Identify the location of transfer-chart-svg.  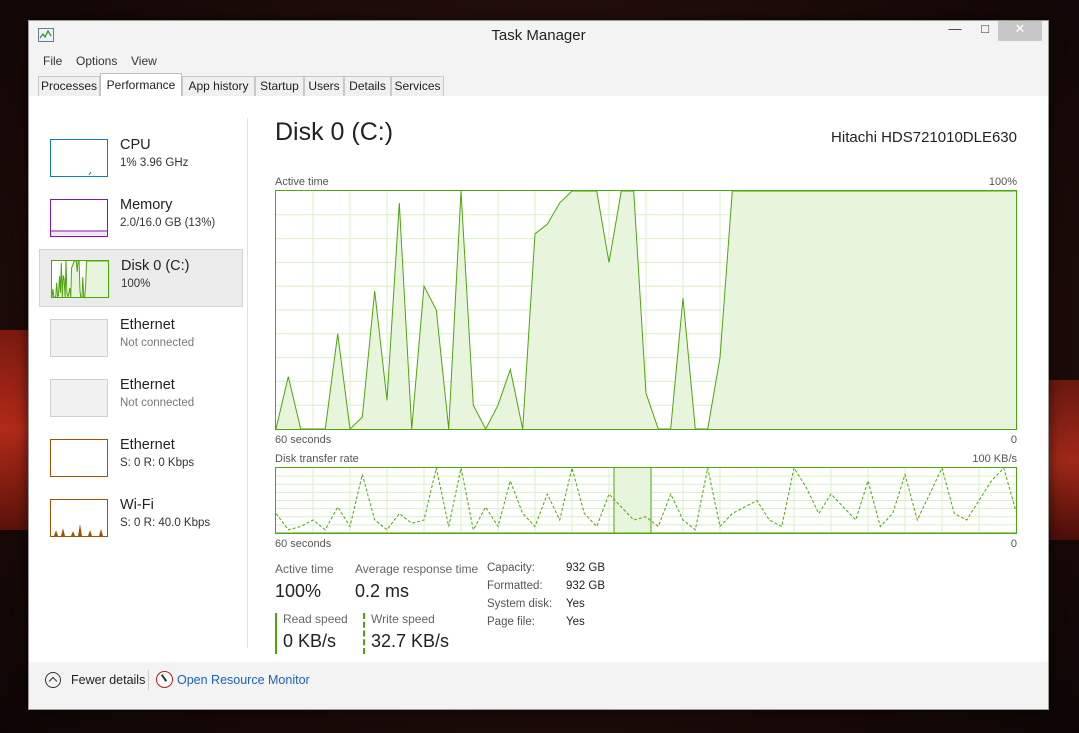
(646, 500).